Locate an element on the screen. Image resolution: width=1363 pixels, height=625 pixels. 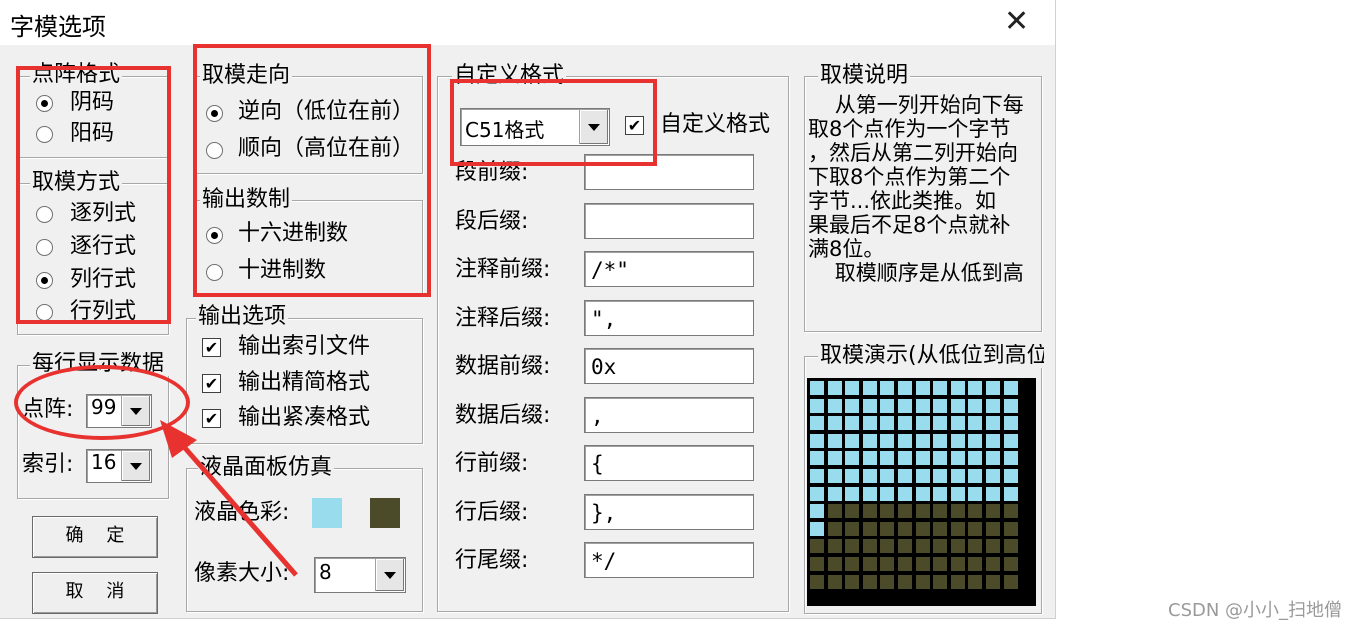
format-combo: C51格式 is located at coordinates (535, 127).